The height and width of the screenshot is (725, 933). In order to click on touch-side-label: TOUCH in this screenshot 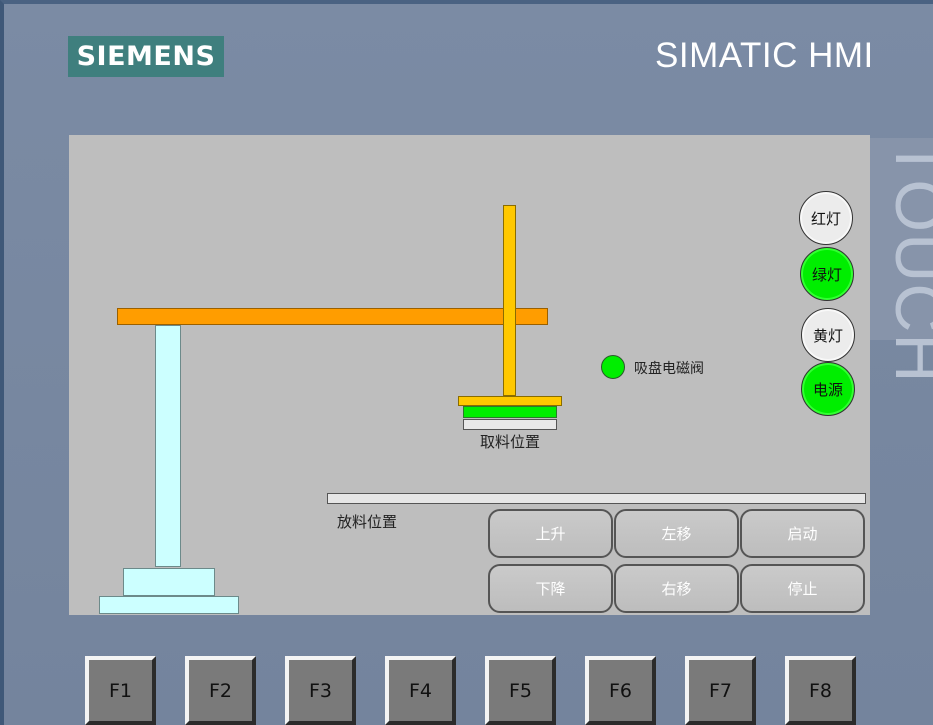, I will do `click(900, 261)`.